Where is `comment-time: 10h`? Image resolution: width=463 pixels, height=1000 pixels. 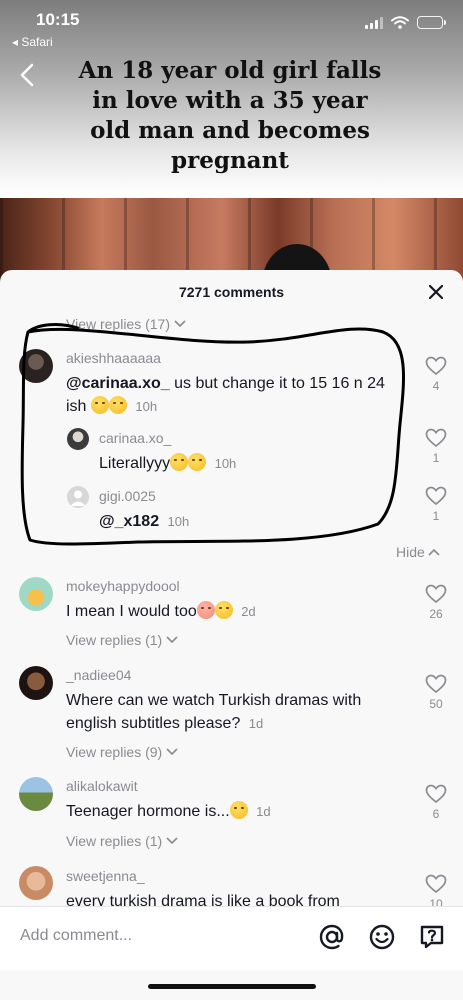 comment-time: 10h is located at coordinates (146, 406).